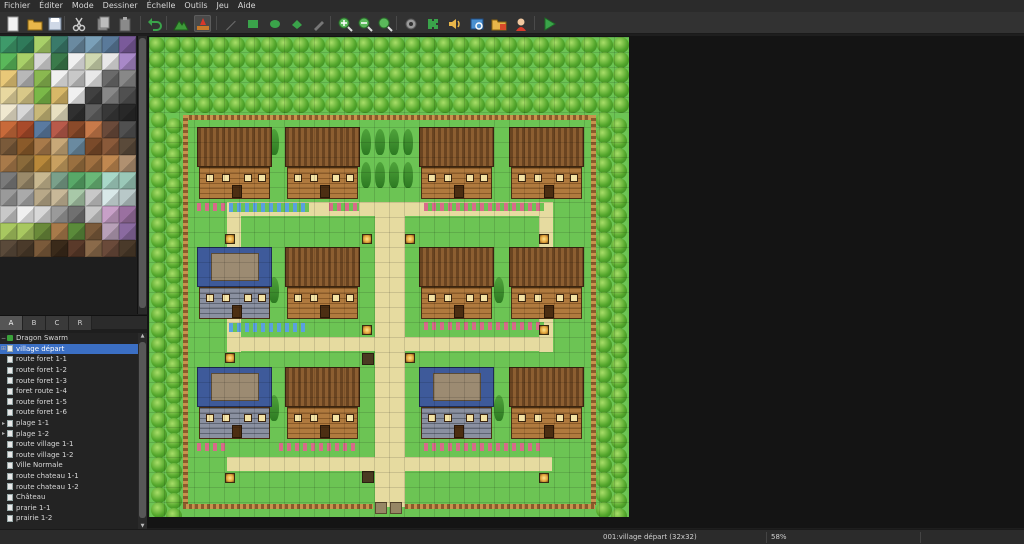 The image size is (1024, 544). I want to click on map-tree-scrollbar: ▲ ▼, so click(142, 431).